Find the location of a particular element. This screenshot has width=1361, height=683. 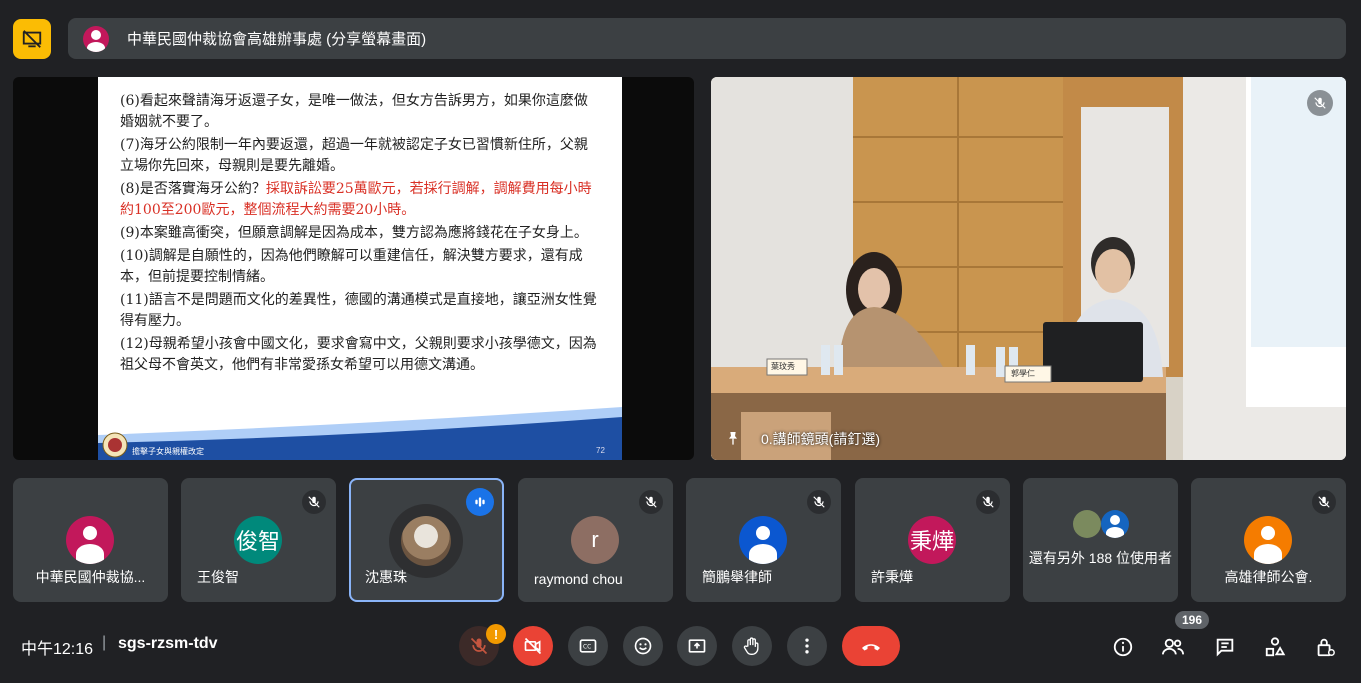

participant-name: 沈惠珠 is located at coordinates (386, 577).